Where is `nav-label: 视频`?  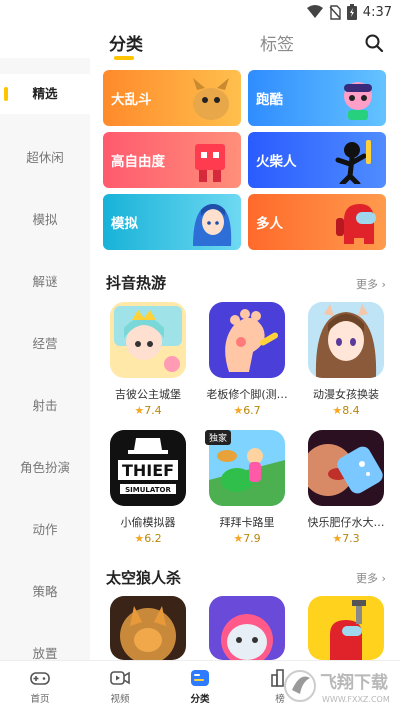 nav-label: 视频 is located at coordinates (120, 699).